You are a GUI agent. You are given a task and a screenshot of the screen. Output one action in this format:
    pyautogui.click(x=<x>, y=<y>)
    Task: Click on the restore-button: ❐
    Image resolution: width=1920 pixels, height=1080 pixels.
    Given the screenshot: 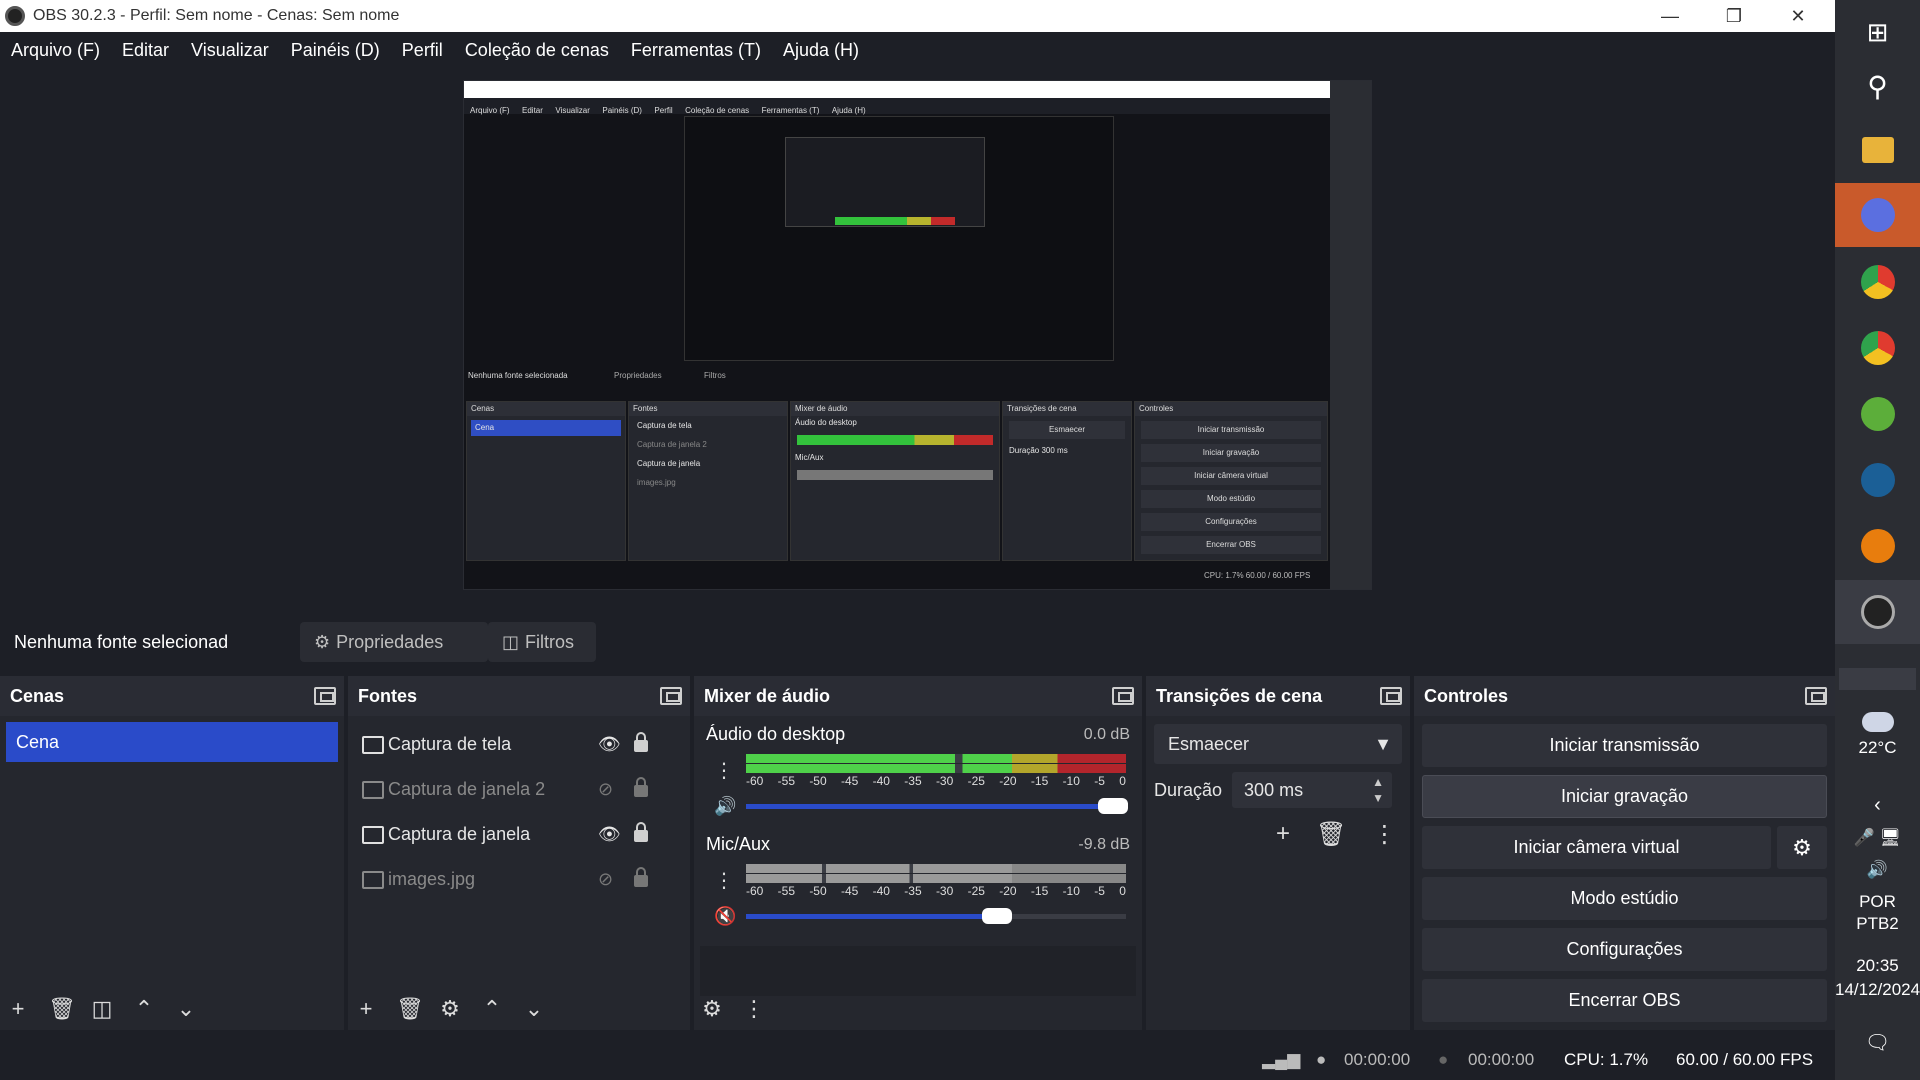 What is the action you would take?
    pyautogui.click(x=1734, y=16)
    